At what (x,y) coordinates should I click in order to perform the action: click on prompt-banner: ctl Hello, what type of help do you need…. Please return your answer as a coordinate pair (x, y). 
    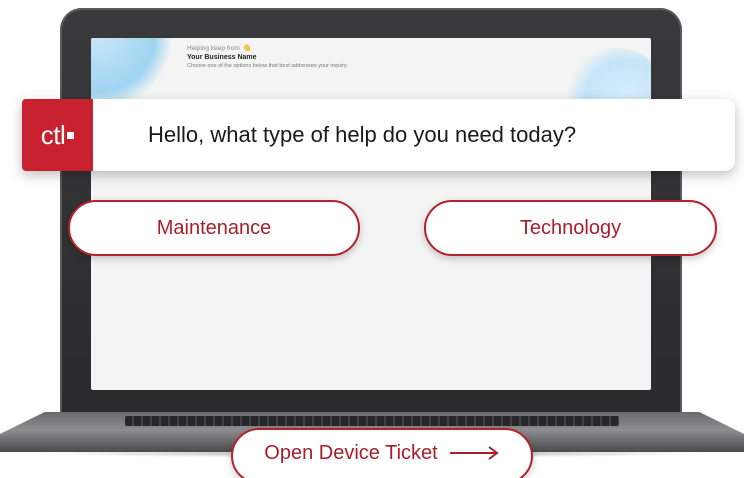
    Looking at the image, I should click on (378, 135).